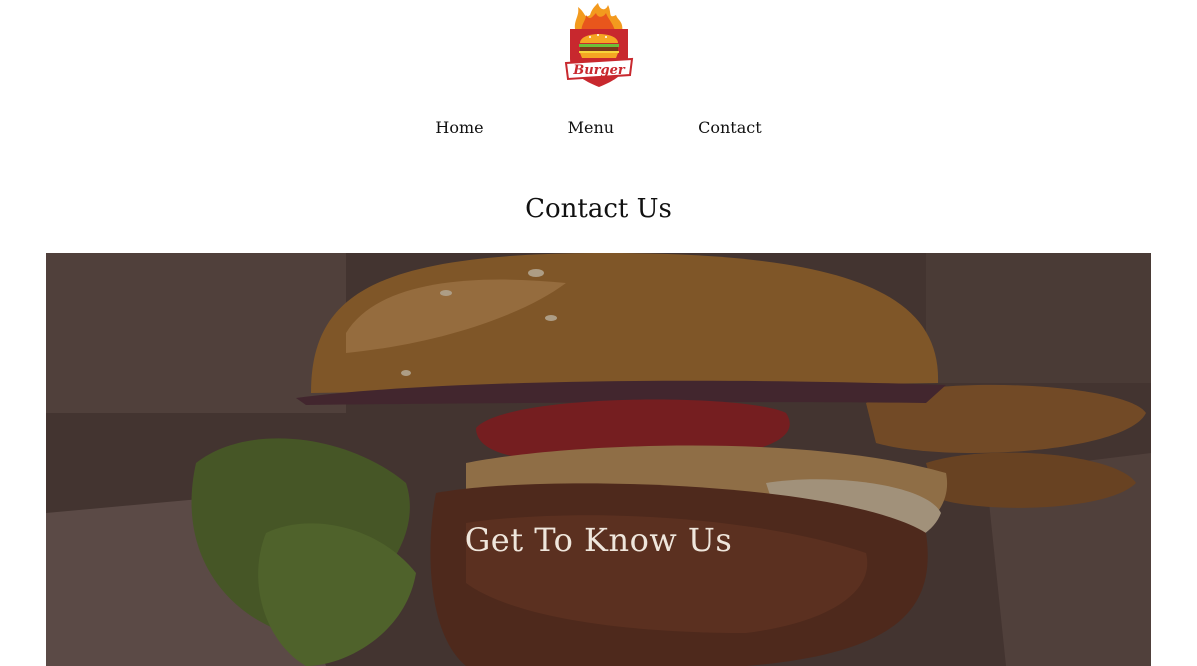 Image resolution: width=1197 pixels, height=666 pixels. What do you see at coordinates (730, 128) in the screenshot?
I see `nav-contact-link: Contact` at bounding box center [730, 128].